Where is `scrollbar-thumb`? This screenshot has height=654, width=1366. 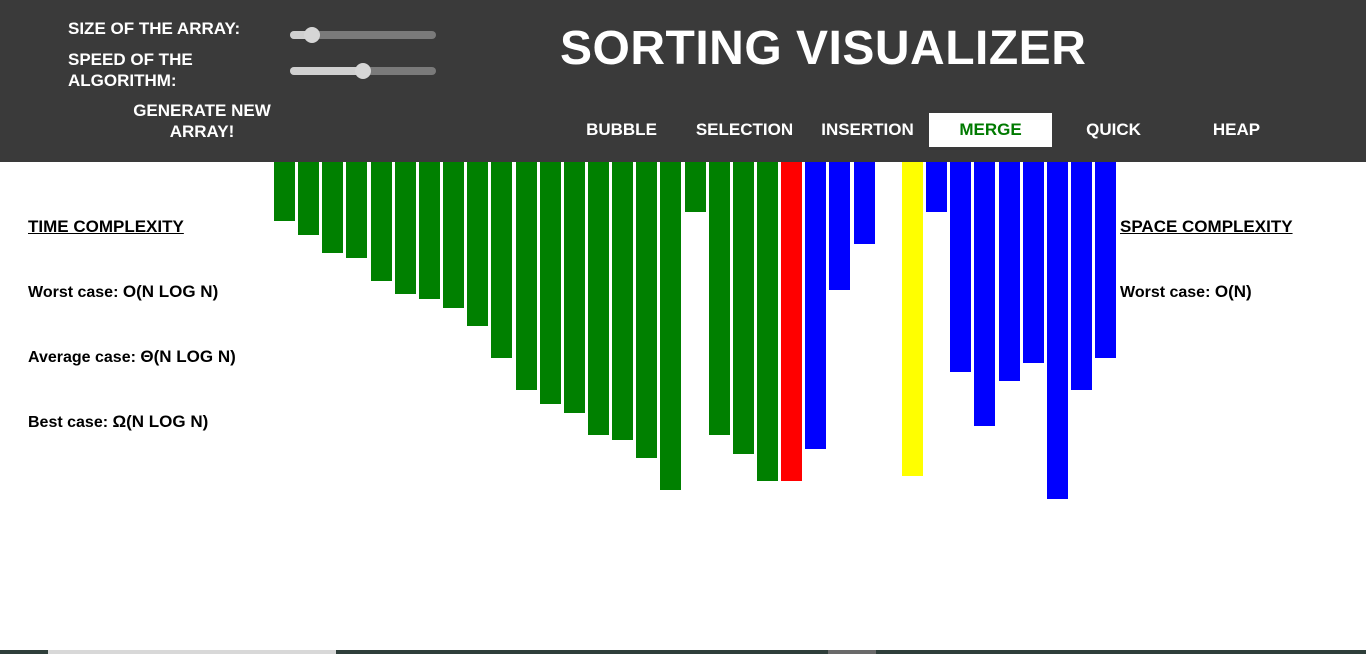 scrollbar-thumb is located at coordinates (192, 652).